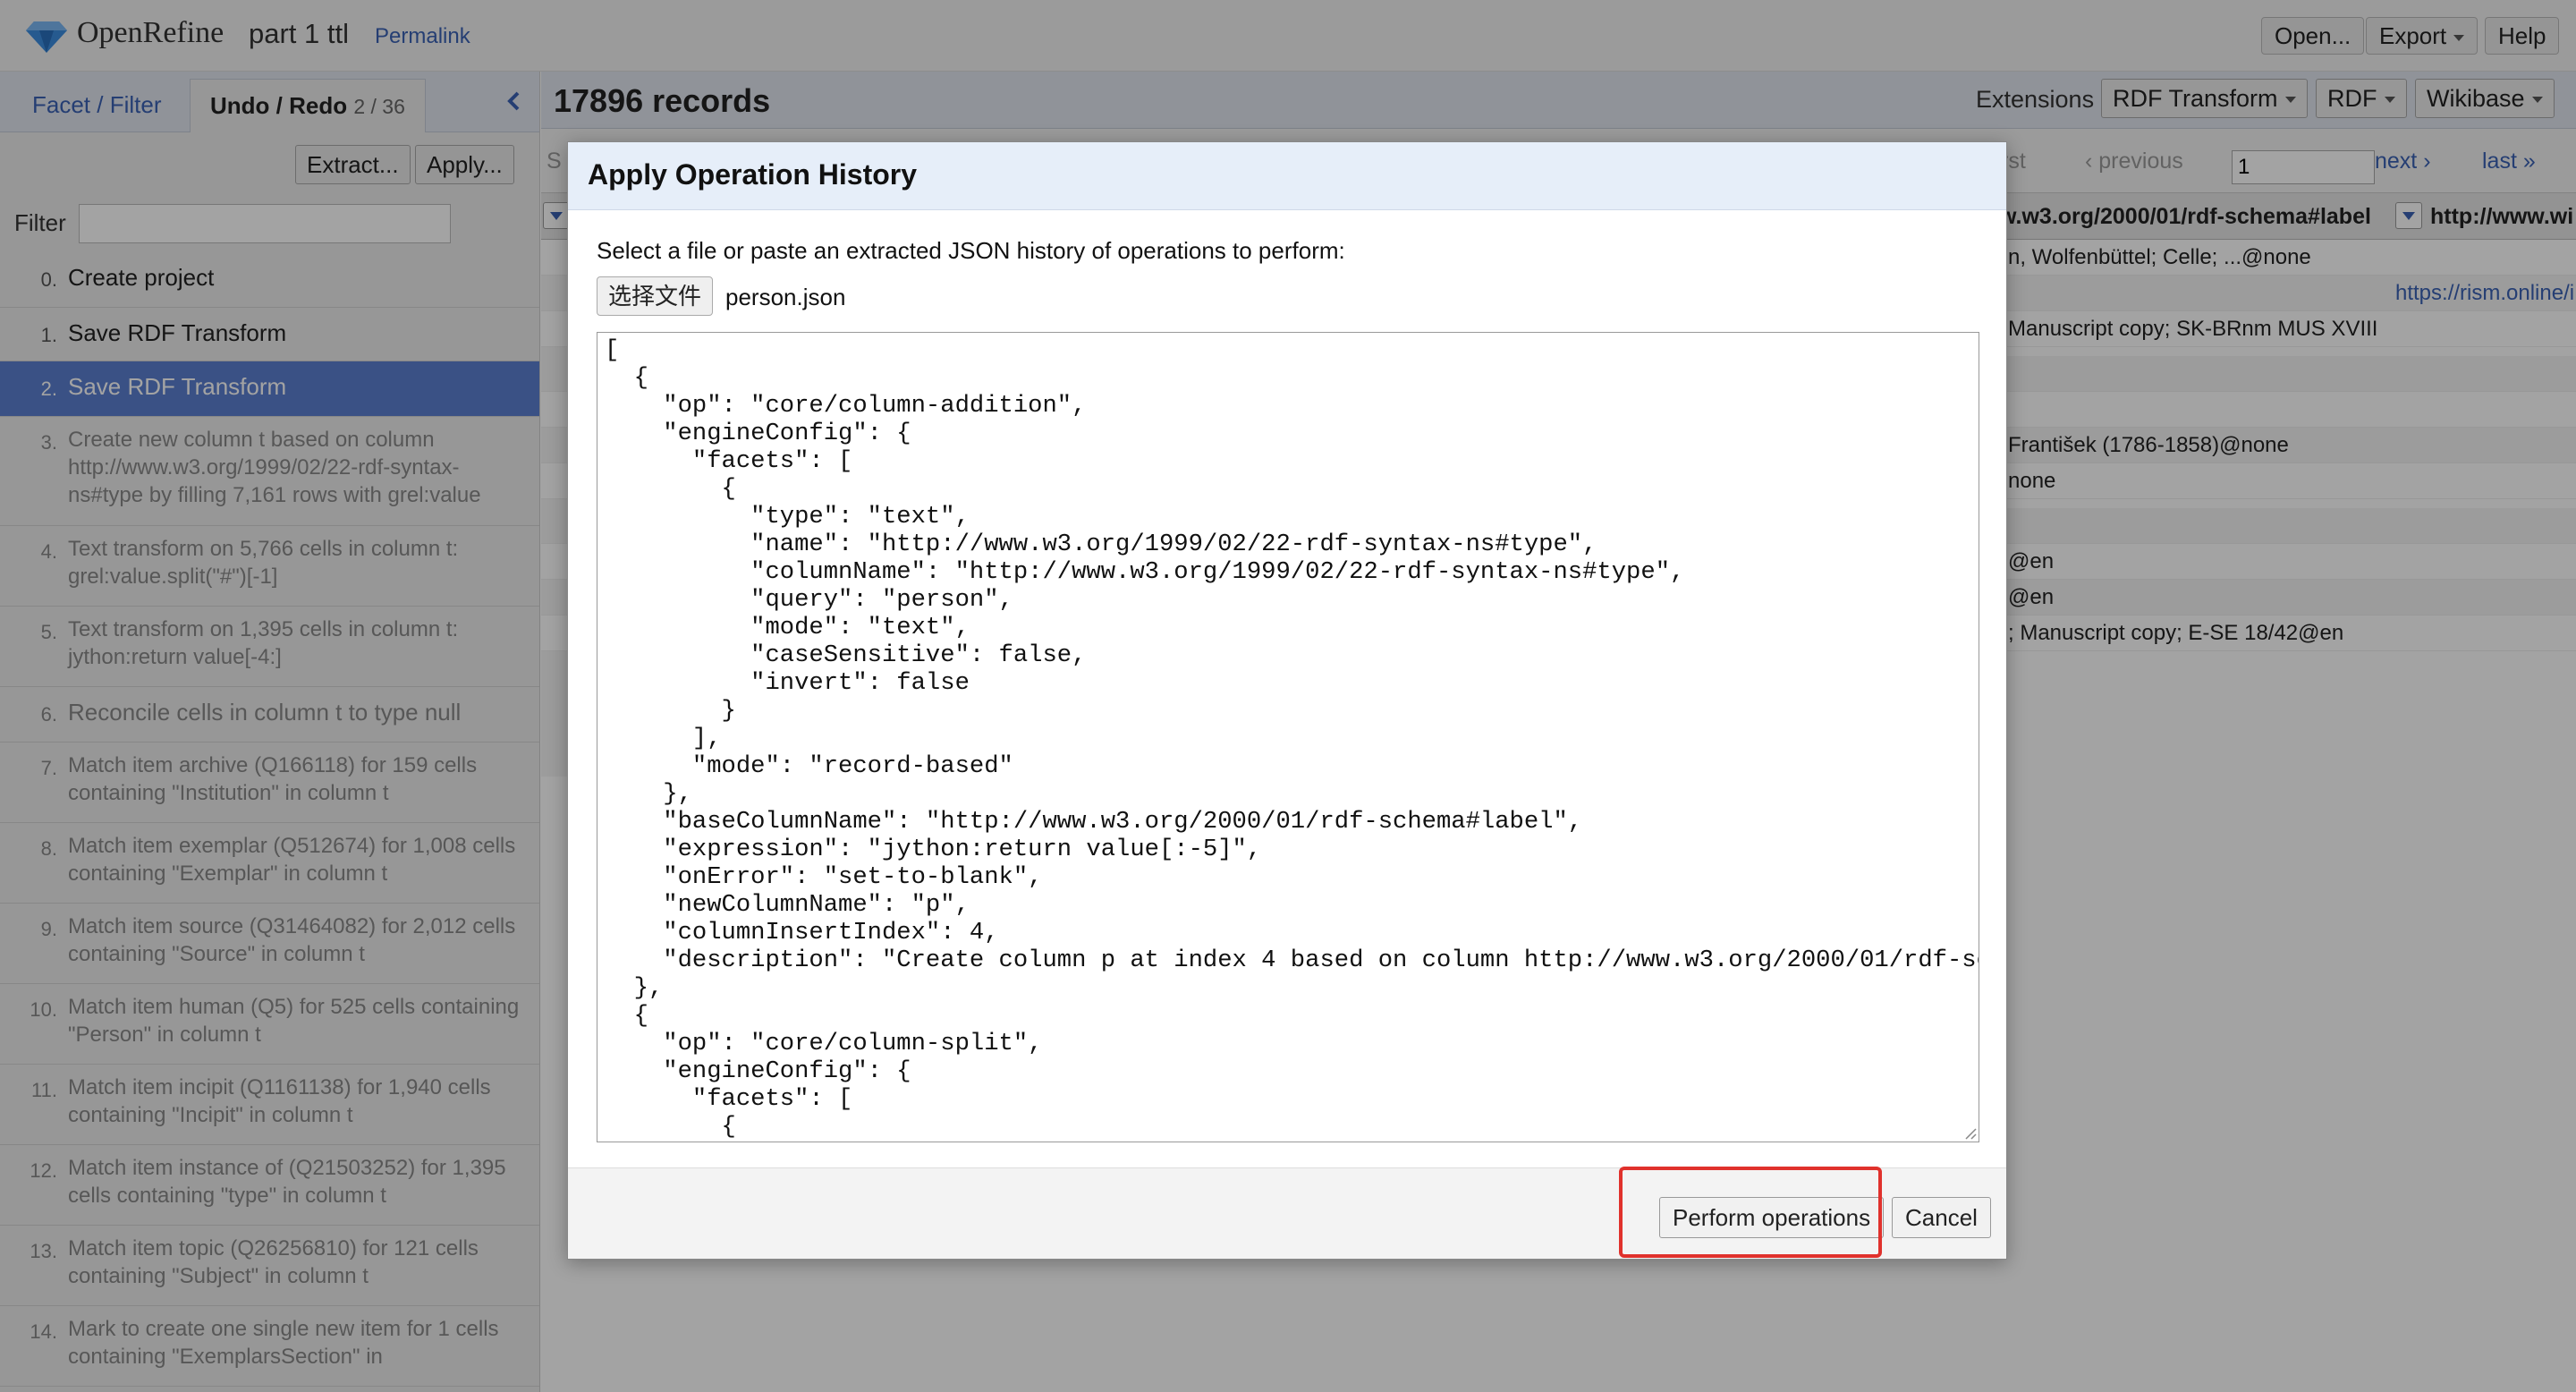 The width and height of the screenshot is (2576, 1392). Describe the element at coordinates (1750, 1212) in the screenshot. I see `perform-button-highlight-box` at that location.